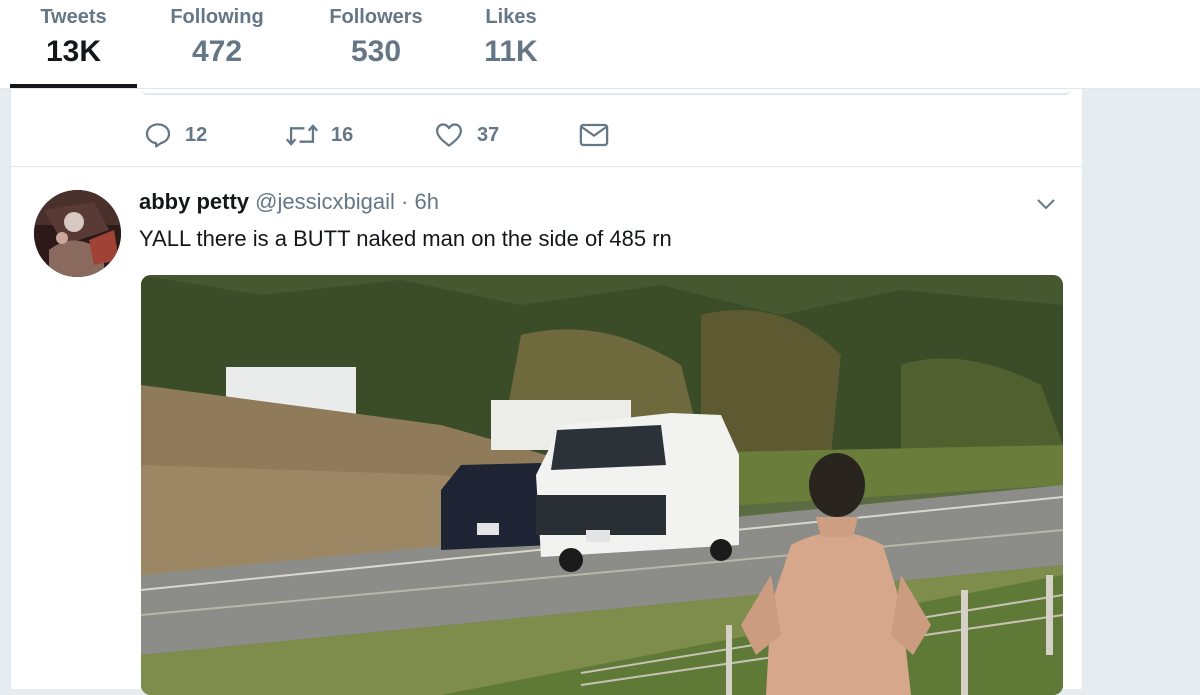  Describe the element at coordinates (376, 51) in the screenshot. I see `nav-followers-count: 530` at that location.